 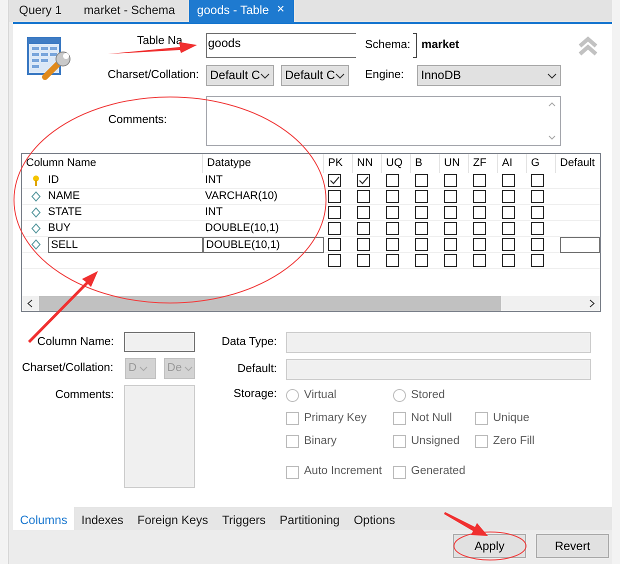 What do you see at coordinates (580, 244) in the screenshot?
I see `default-field` at bounding box center [580, 244].